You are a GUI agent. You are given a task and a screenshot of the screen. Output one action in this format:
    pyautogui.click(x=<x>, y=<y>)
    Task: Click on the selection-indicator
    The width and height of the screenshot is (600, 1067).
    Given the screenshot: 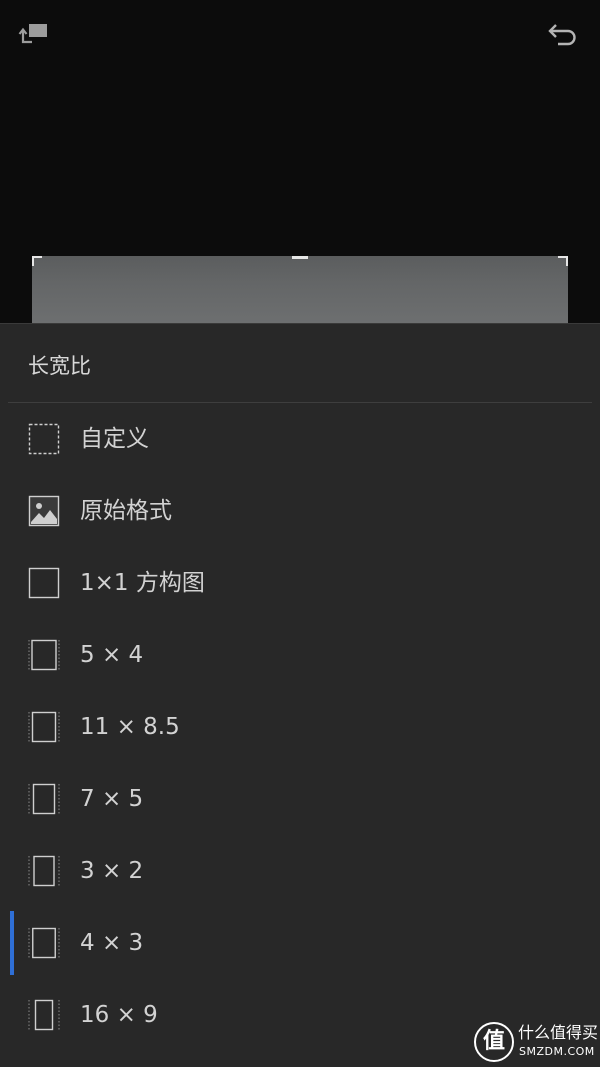 What is the action you would take?
    pyautogui.click(x=12, y=943)
    